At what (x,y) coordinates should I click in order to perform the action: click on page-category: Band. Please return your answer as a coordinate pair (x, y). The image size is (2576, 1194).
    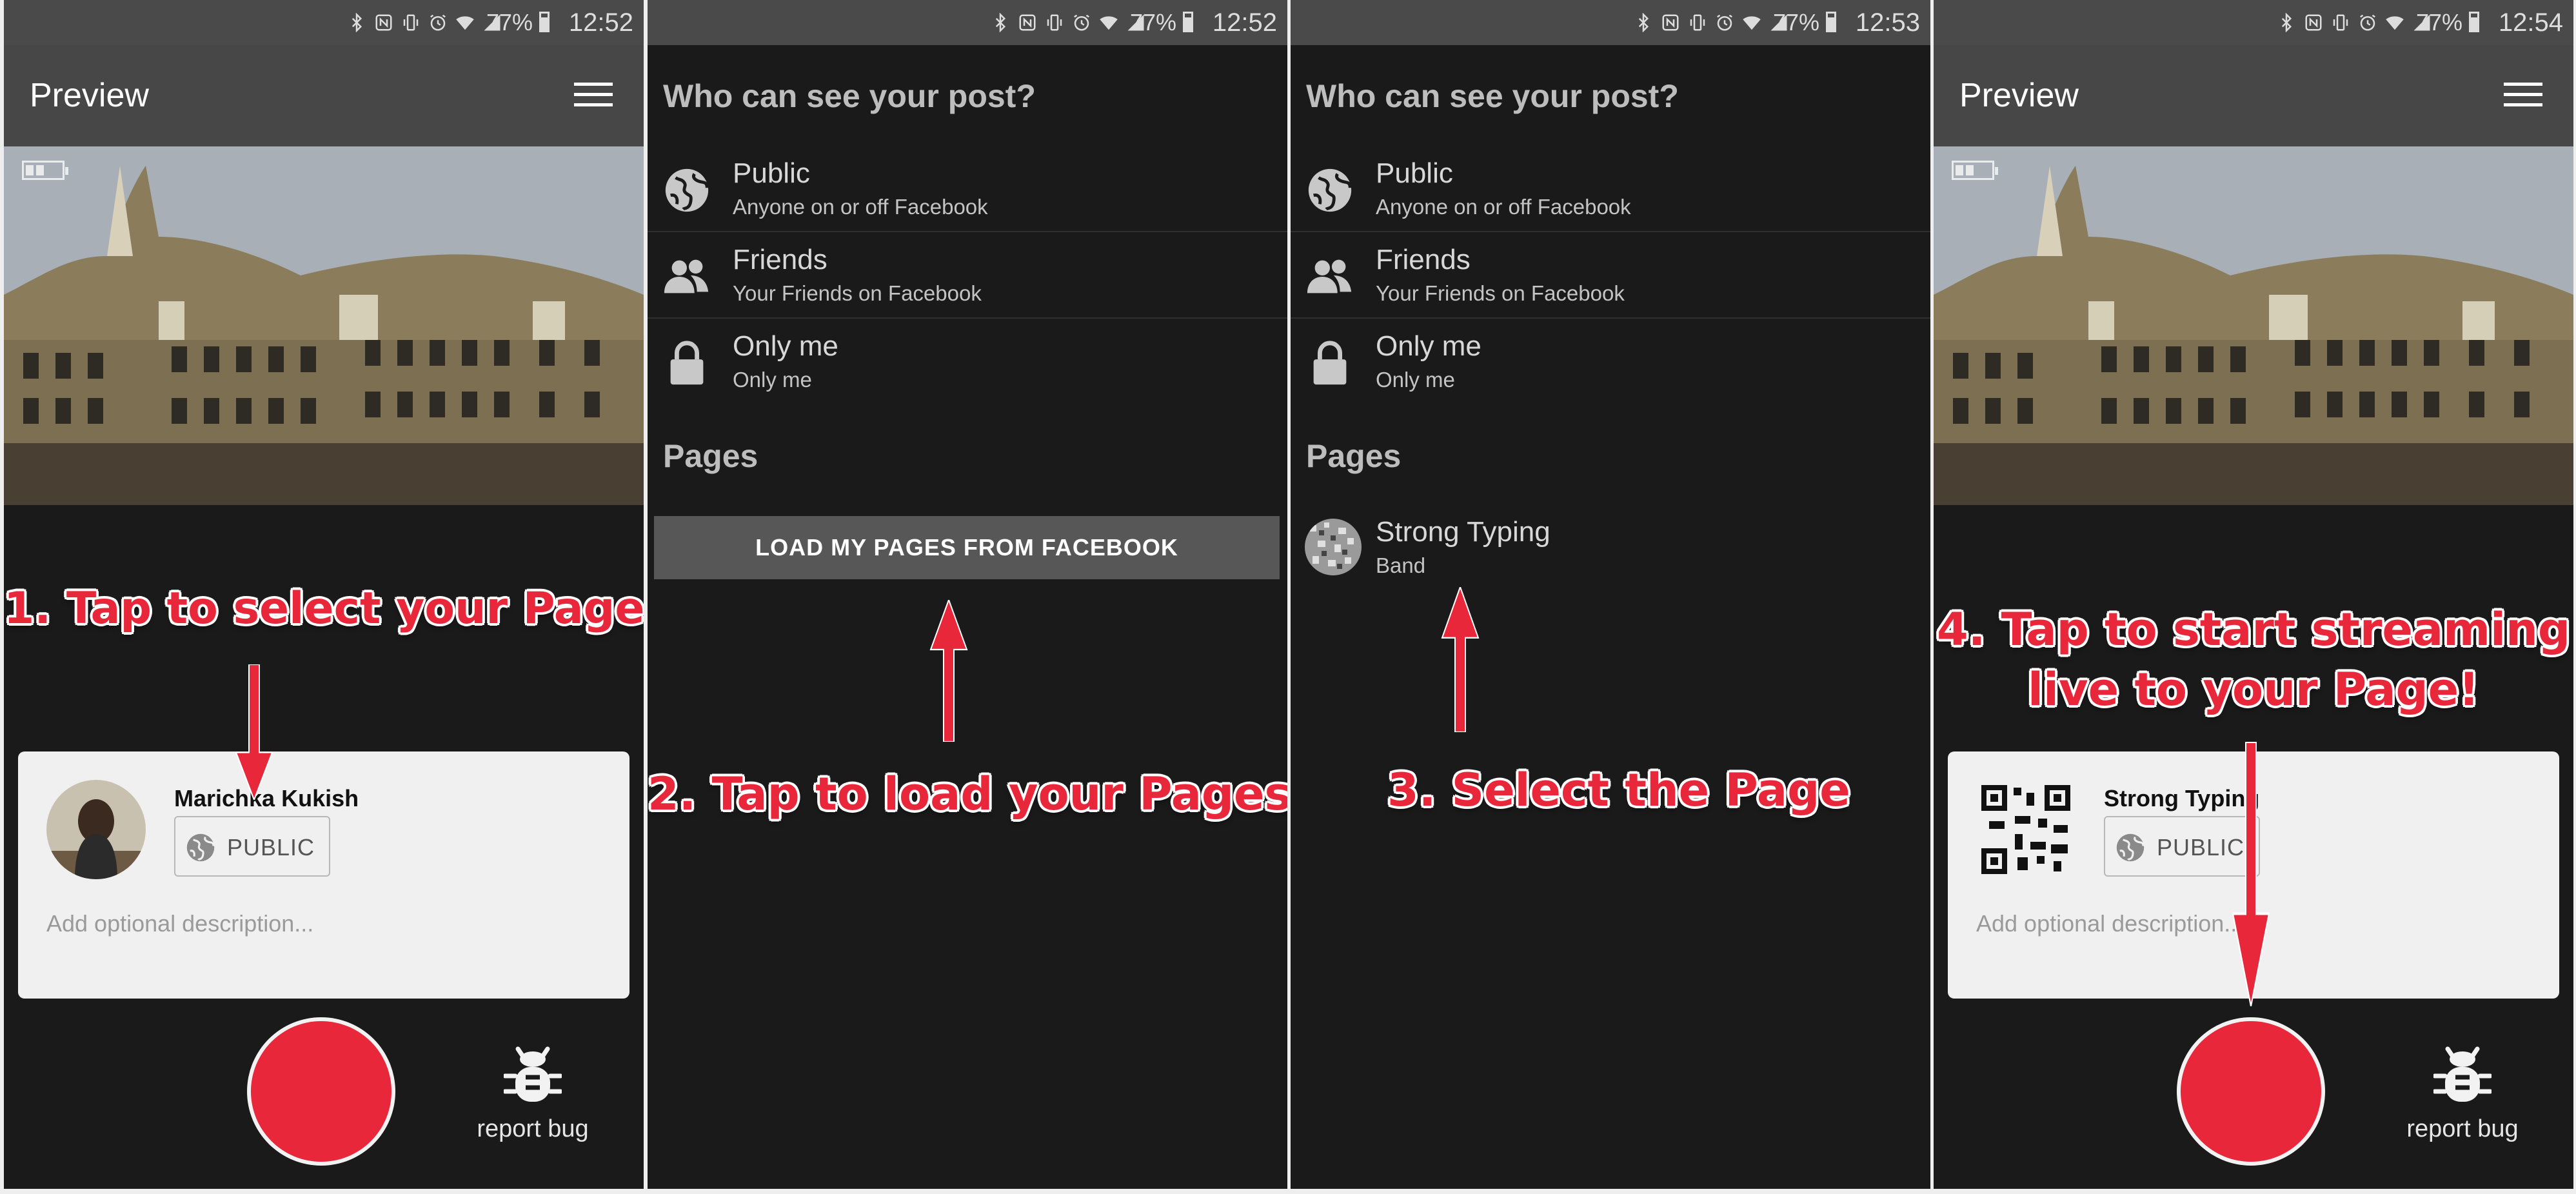
    Looking at the image, I should click on (1401, 565).